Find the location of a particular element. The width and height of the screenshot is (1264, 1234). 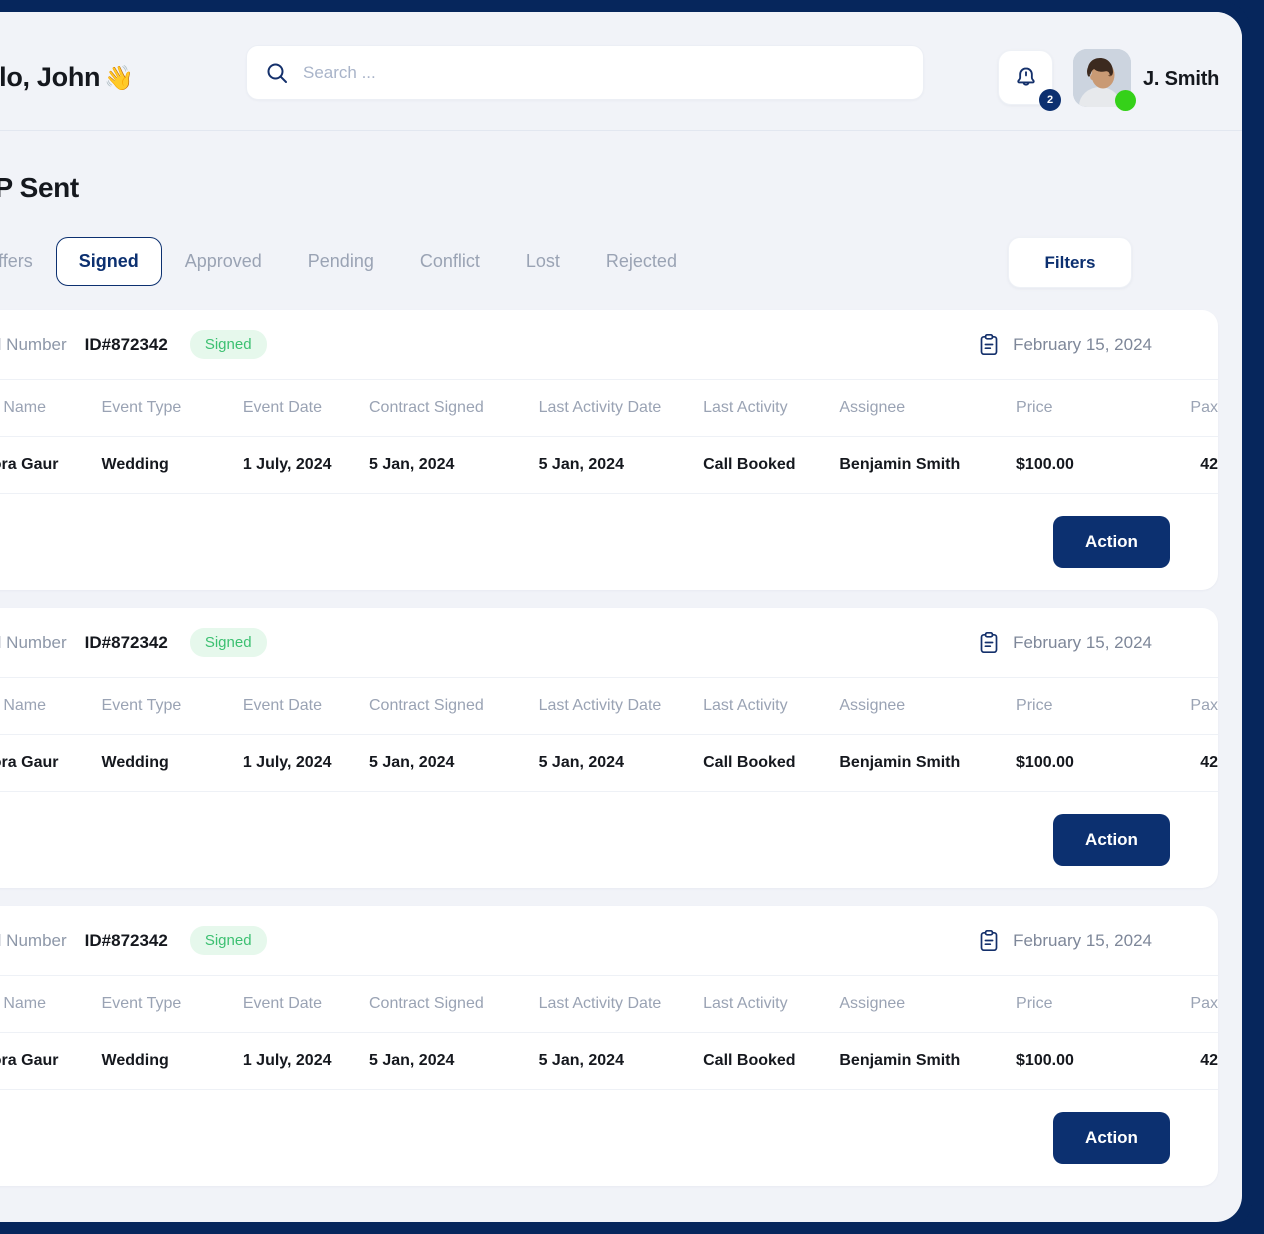

bell-icon is located at coordinates (1025, 76).